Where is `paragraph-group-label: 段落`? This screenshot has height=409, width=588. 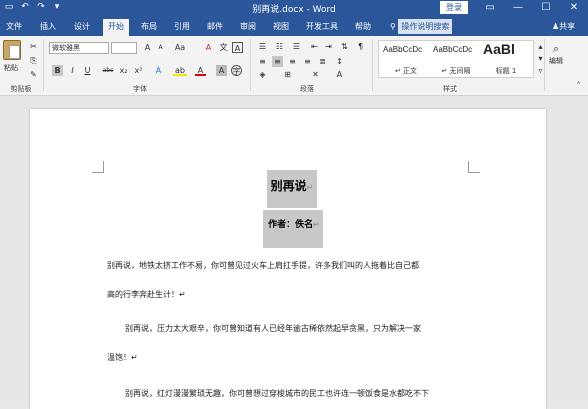
paragraph-group-label: 段落 is located at coordinates (307, 89).